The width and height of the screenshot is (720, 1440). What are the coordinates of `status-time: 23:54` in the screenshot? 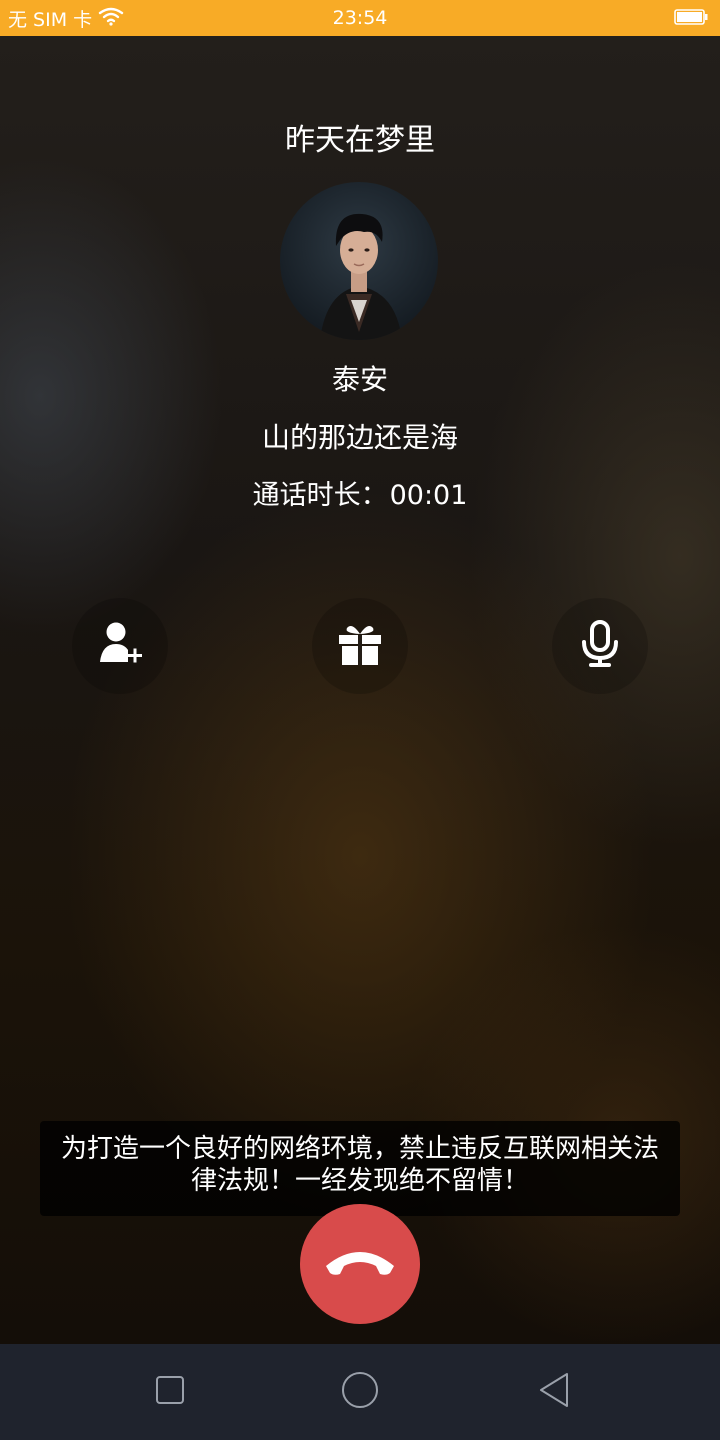 It's located at (360, 18).